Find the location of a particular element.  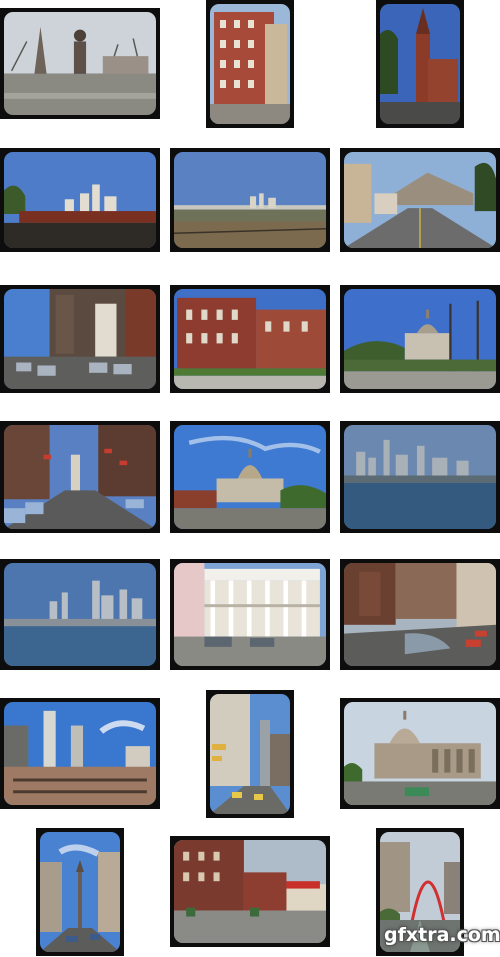

slide-4-photo is located at coordinates (80, 200).